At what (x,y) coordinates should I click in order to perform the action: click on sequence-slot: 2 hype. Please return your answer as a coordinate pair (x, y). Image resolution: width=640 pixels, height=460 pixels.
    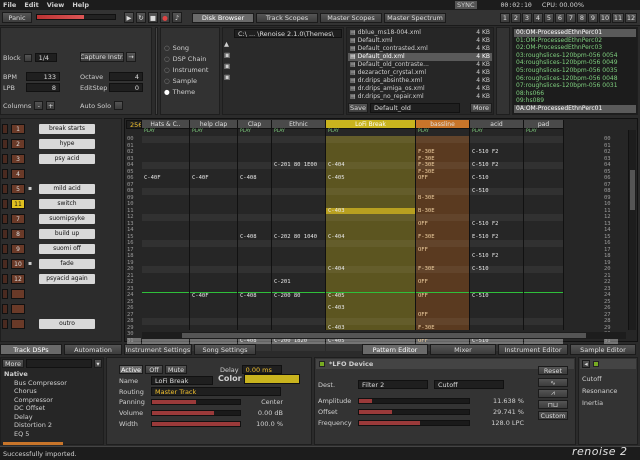
    Looking at the image, I should click on (61, 144).